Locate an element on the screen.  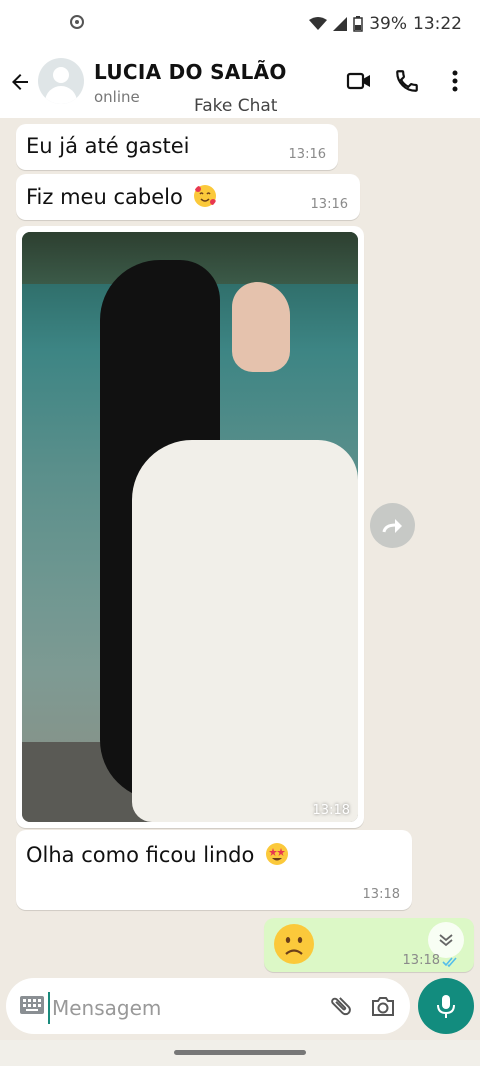
phone-call-icon is located at coordinates (407, 81).